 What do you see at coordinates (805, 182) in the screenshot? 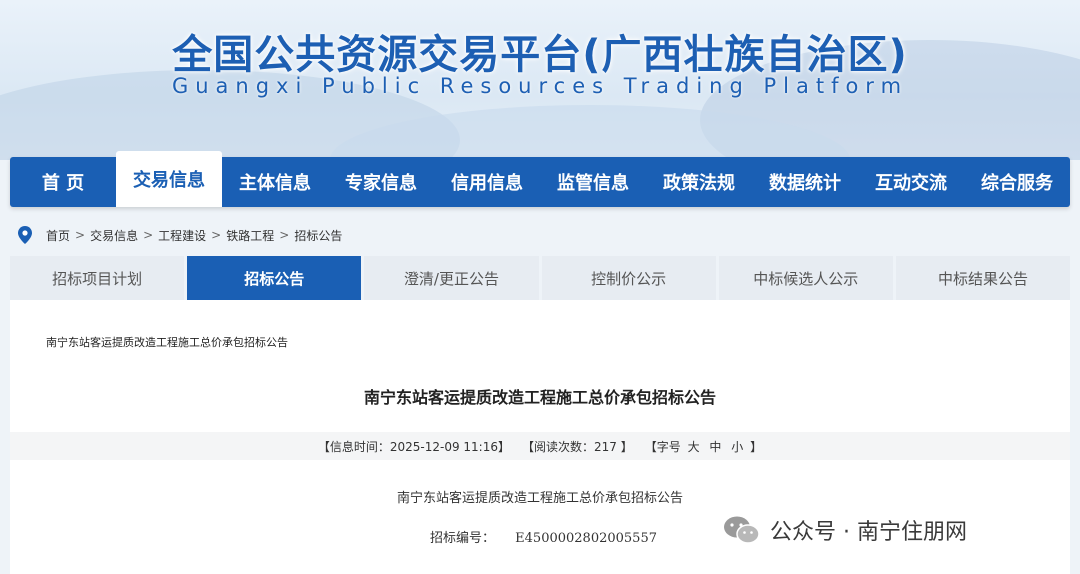
I see `nav-item-statistics: 数据统计` at bounding box center [805, 182].